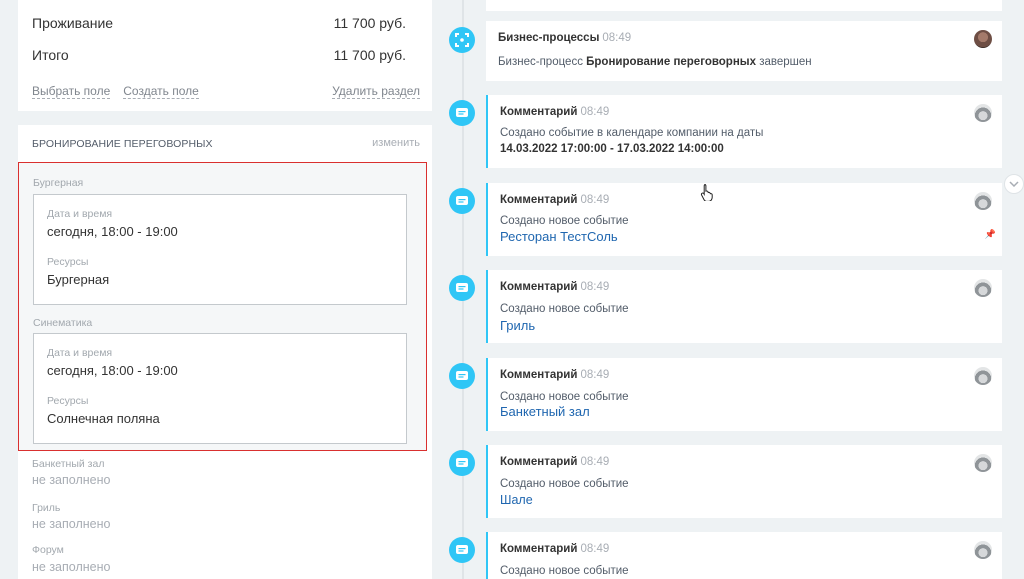  I want to click on choose-field-link: Выбрать поле, so click(71, 91).